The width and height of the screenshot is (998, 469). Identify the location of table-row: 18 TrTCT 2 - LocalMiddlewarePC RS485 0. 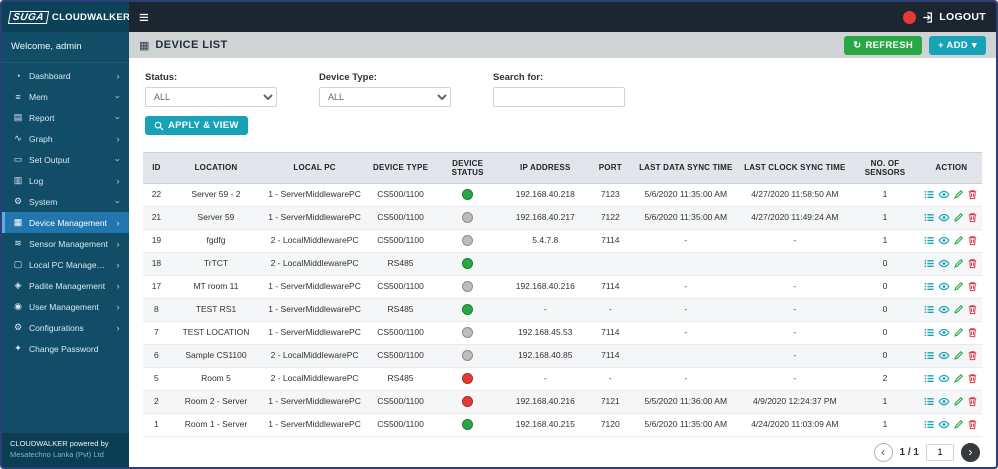
(562, 264).